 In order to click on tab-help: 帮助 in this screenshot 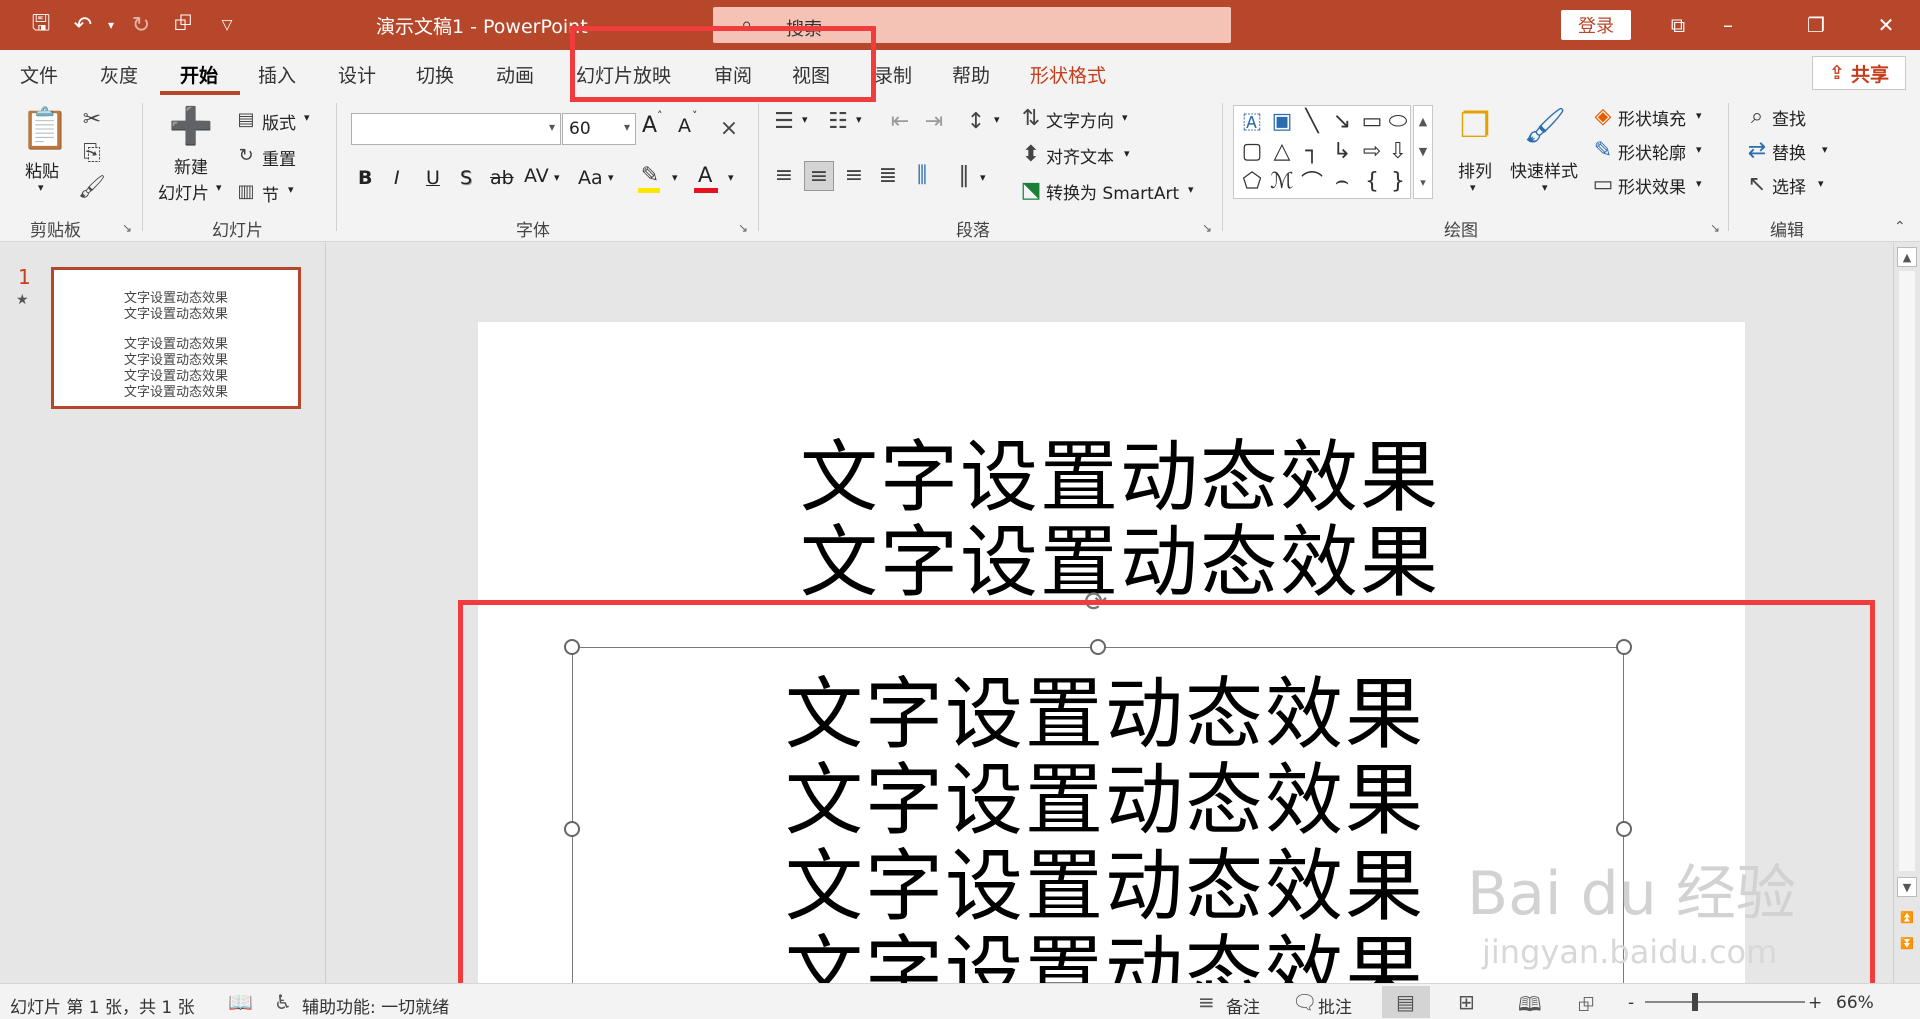, I will do `click(971, 74)`.